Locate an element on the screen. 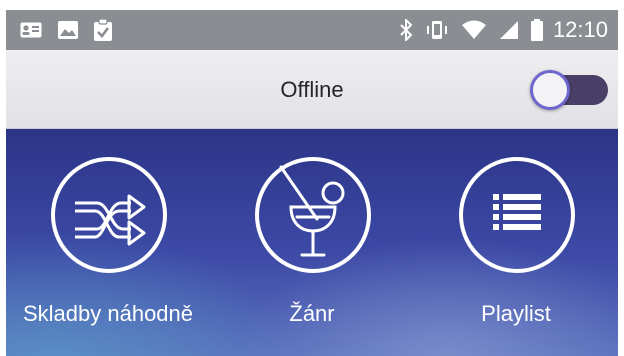  toggle-knob is located at coordinates (550, 90).